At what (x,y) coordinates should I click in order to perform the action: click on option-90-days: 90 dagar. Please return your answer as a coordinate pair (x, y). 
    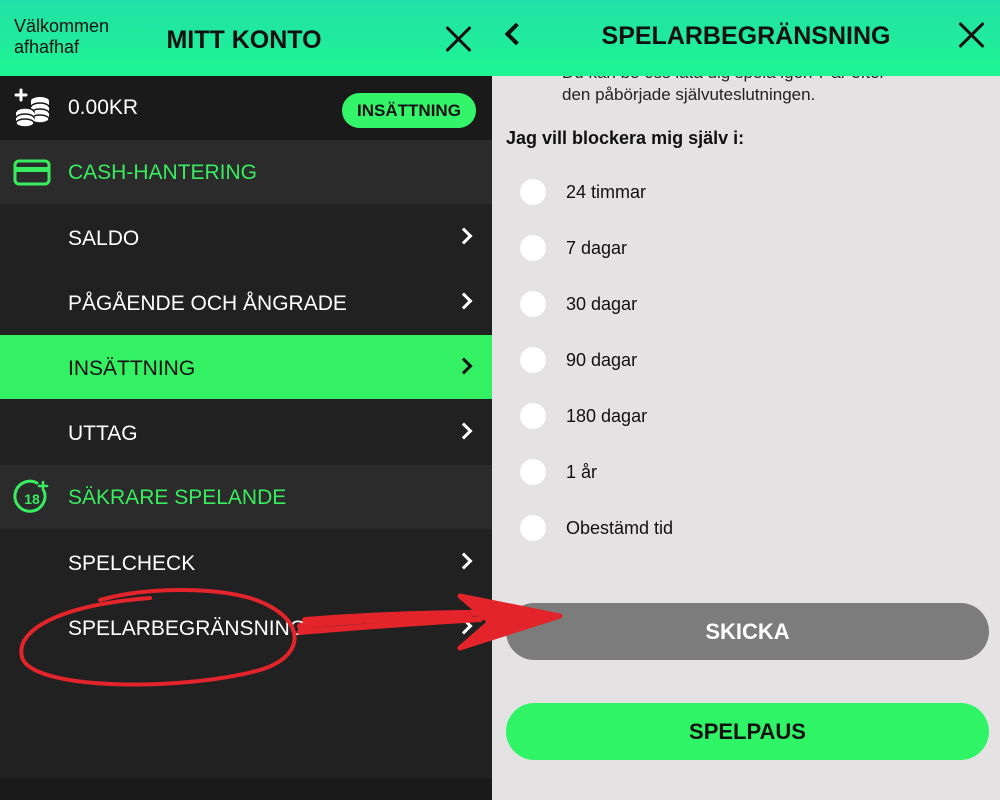
    Looking at the image, I should click on (670, 360).